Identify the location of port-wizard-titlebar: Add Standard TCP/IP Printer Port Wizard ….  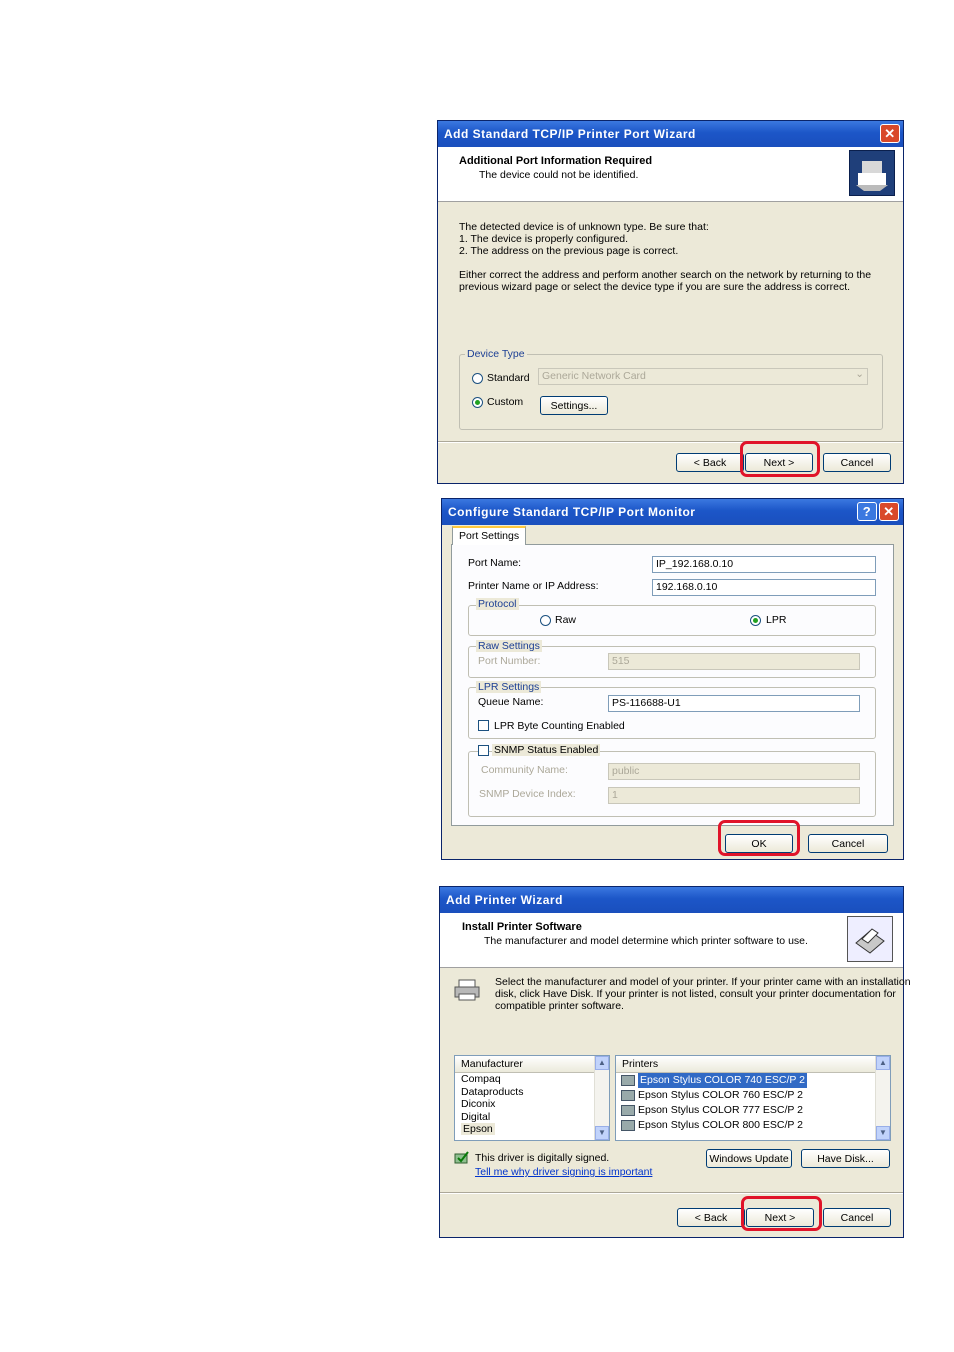
(670, 134).